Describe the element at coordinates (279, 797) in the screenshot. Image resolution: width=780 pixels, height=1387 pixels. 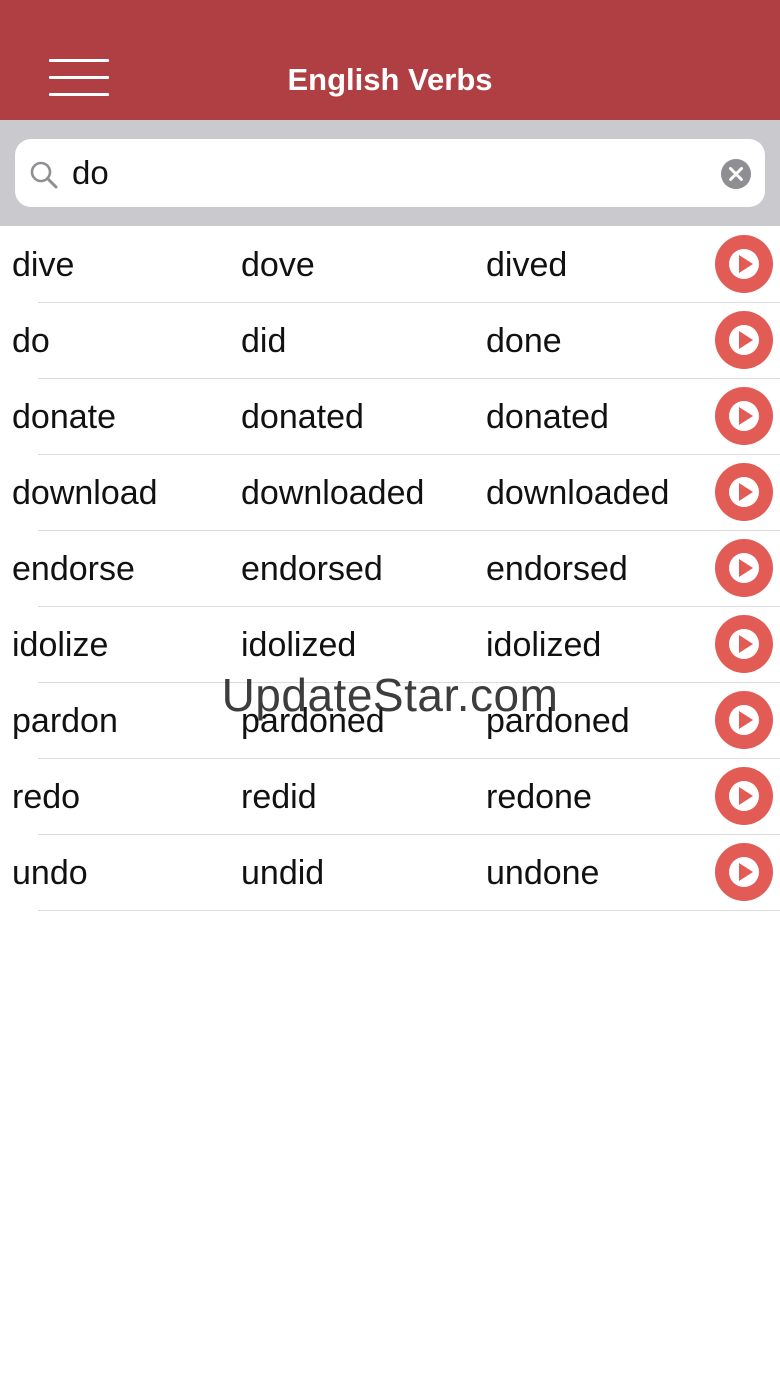
I see `verb-past: redid` at that location.